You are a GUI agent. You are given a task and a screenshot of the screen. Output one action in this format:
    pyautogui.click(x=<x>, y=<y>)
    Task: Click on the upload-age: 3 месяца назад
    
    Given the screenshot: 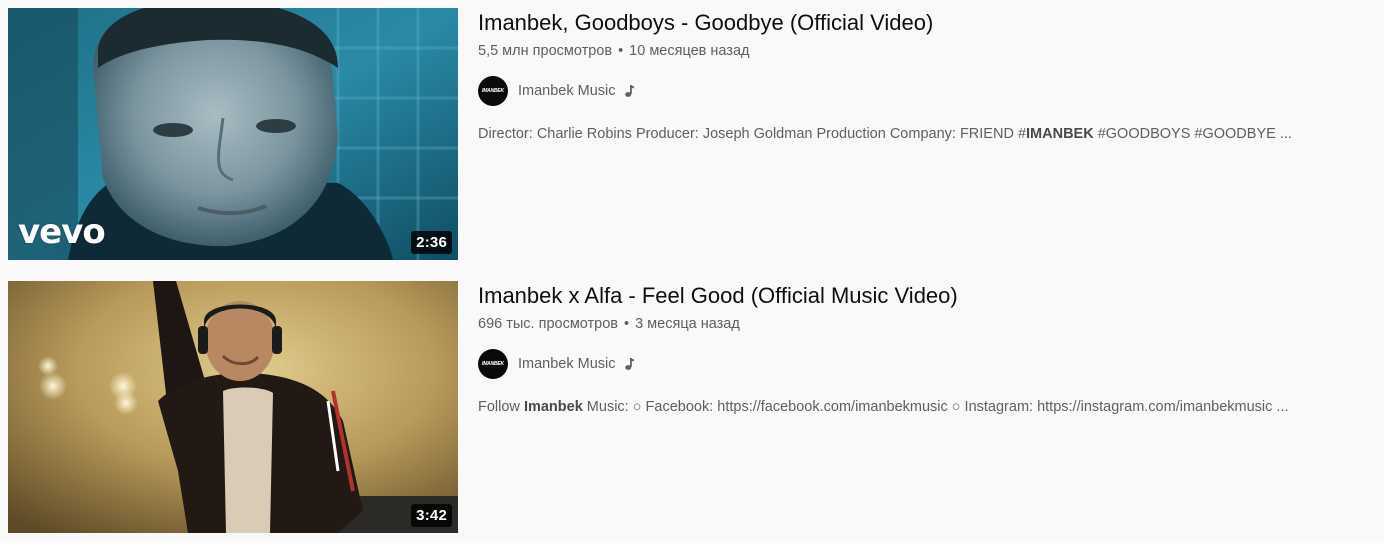 What is the action you would take?
    pyautogui.click(x=687, y=324)
    